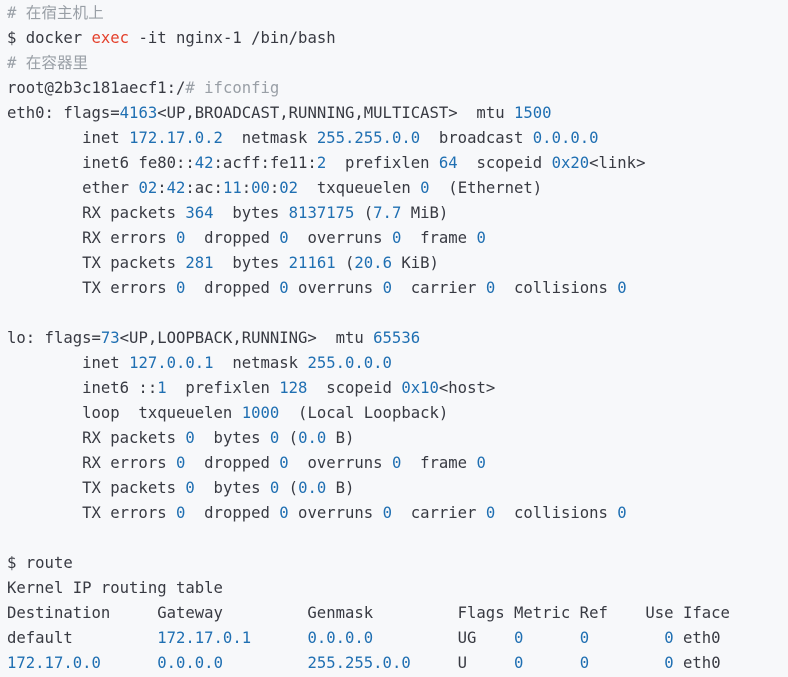  I want to click on code-number: 255.0.0.0, so click(349, 363).